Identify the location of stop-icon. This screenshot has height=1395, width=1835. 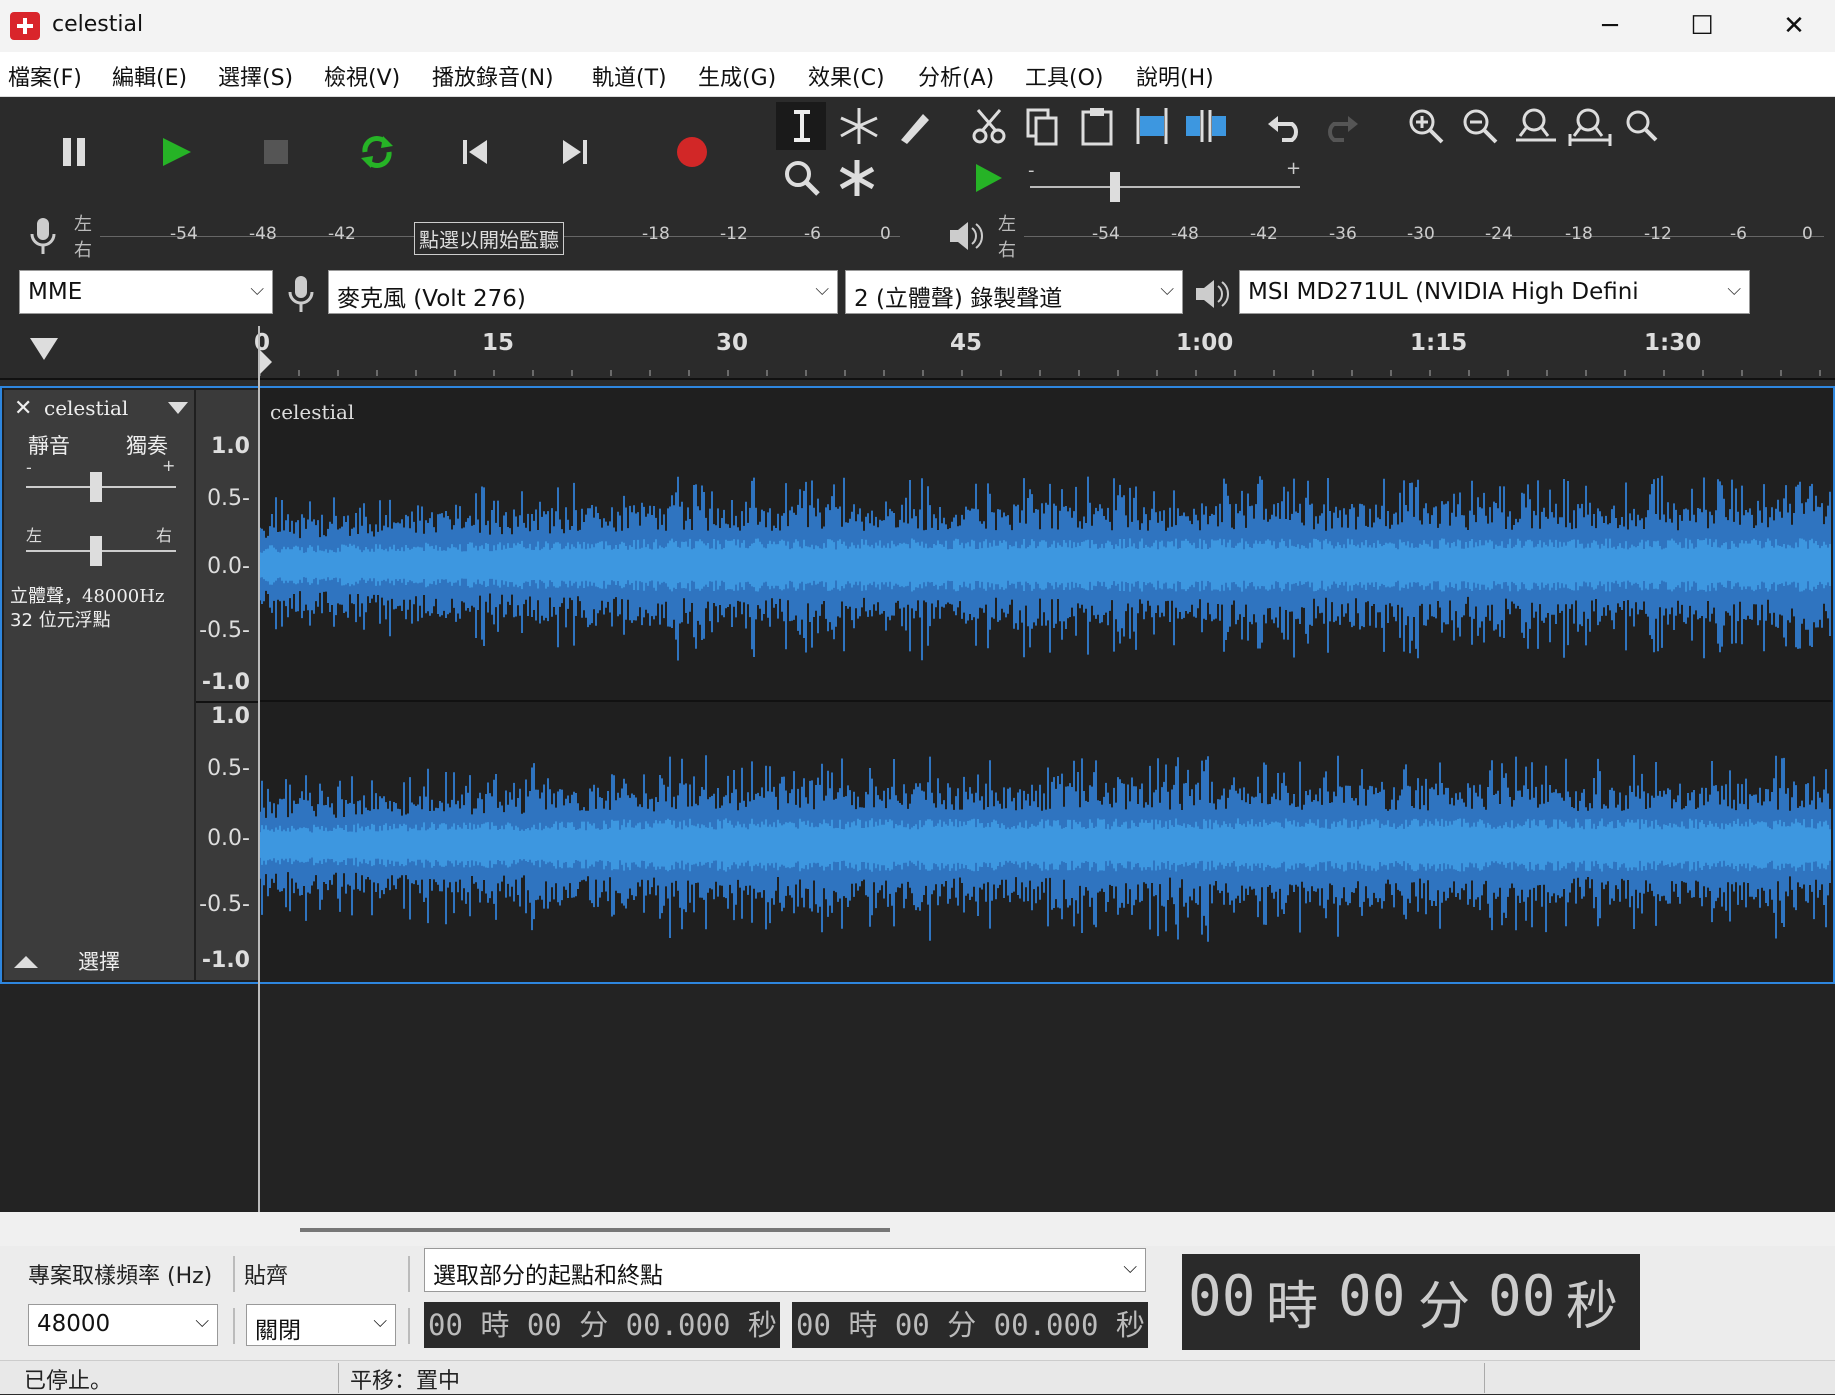
(275, 152).